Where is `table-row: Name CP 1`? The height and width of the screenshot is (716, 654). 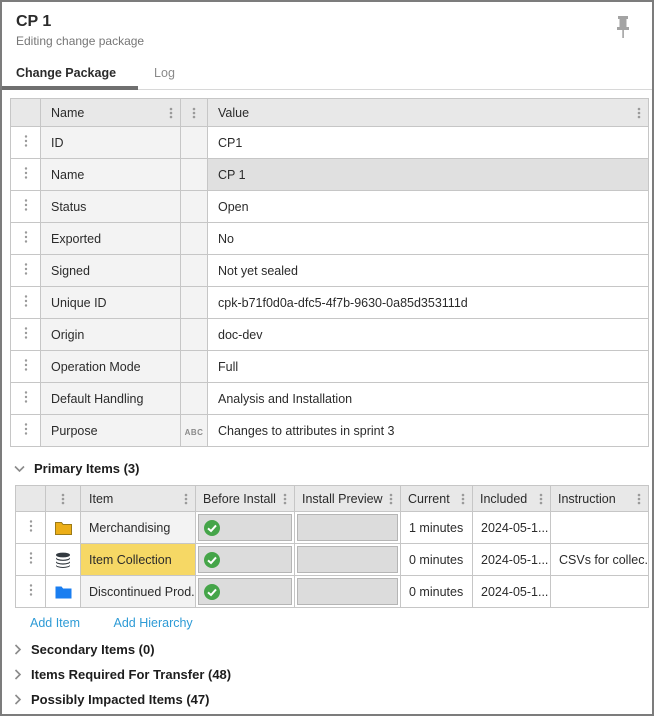 table-row: Name CP 1 is located at coordinates (329, 174).